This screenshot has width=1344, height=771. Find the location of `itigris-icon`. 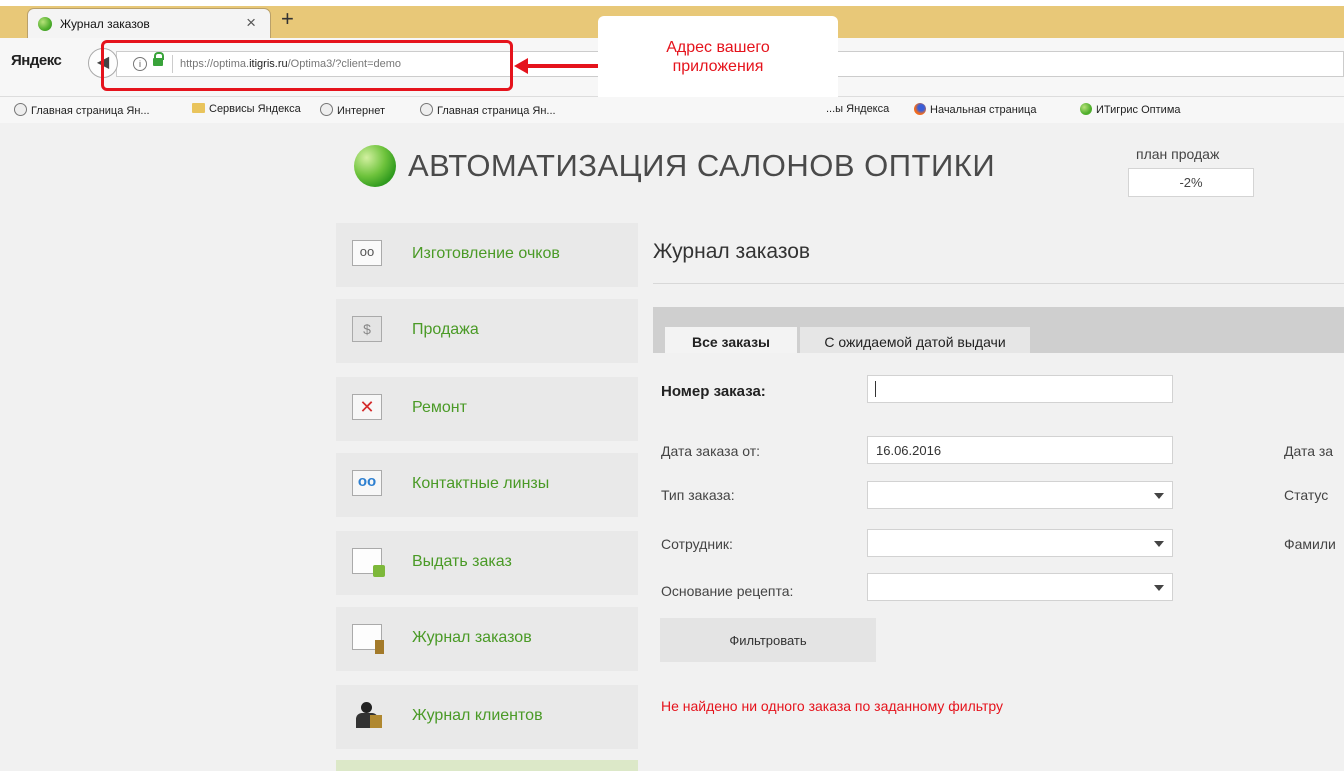

itigris-icon is located at coordinates (1086, 109).